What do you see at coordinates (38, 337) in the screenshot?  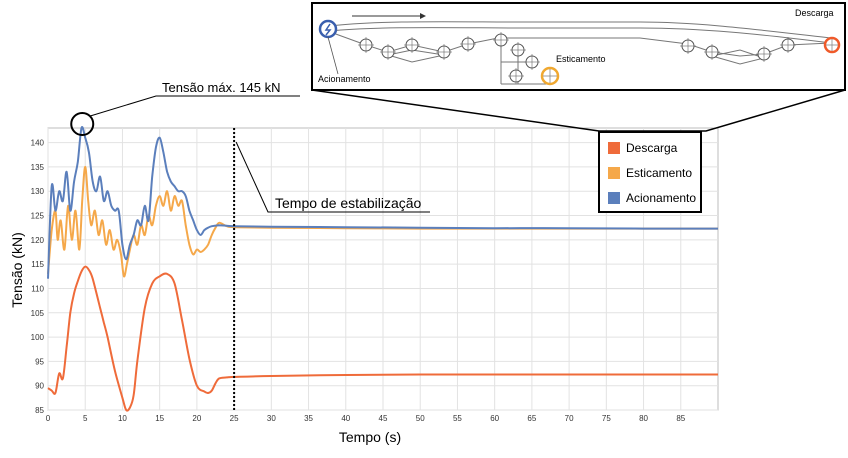 I see `y-tick-label: 100` at bounding box center [38, 337].